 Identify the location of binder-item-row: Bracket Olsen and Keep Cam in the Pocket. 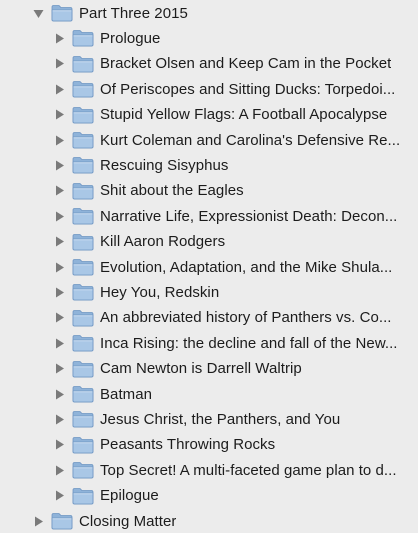
(209, 63).